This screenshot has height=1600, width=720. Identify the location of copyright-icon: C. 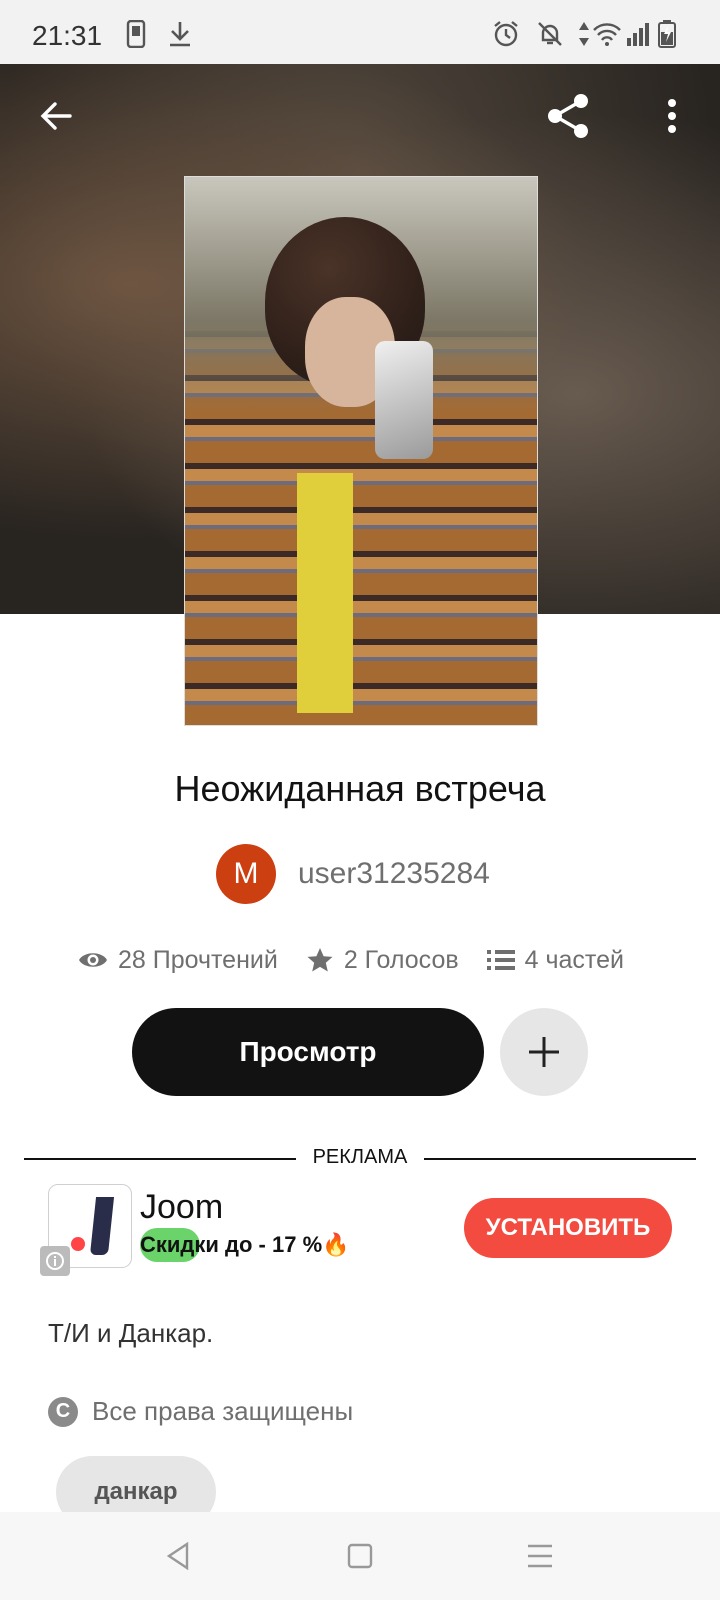
(63, 1411).